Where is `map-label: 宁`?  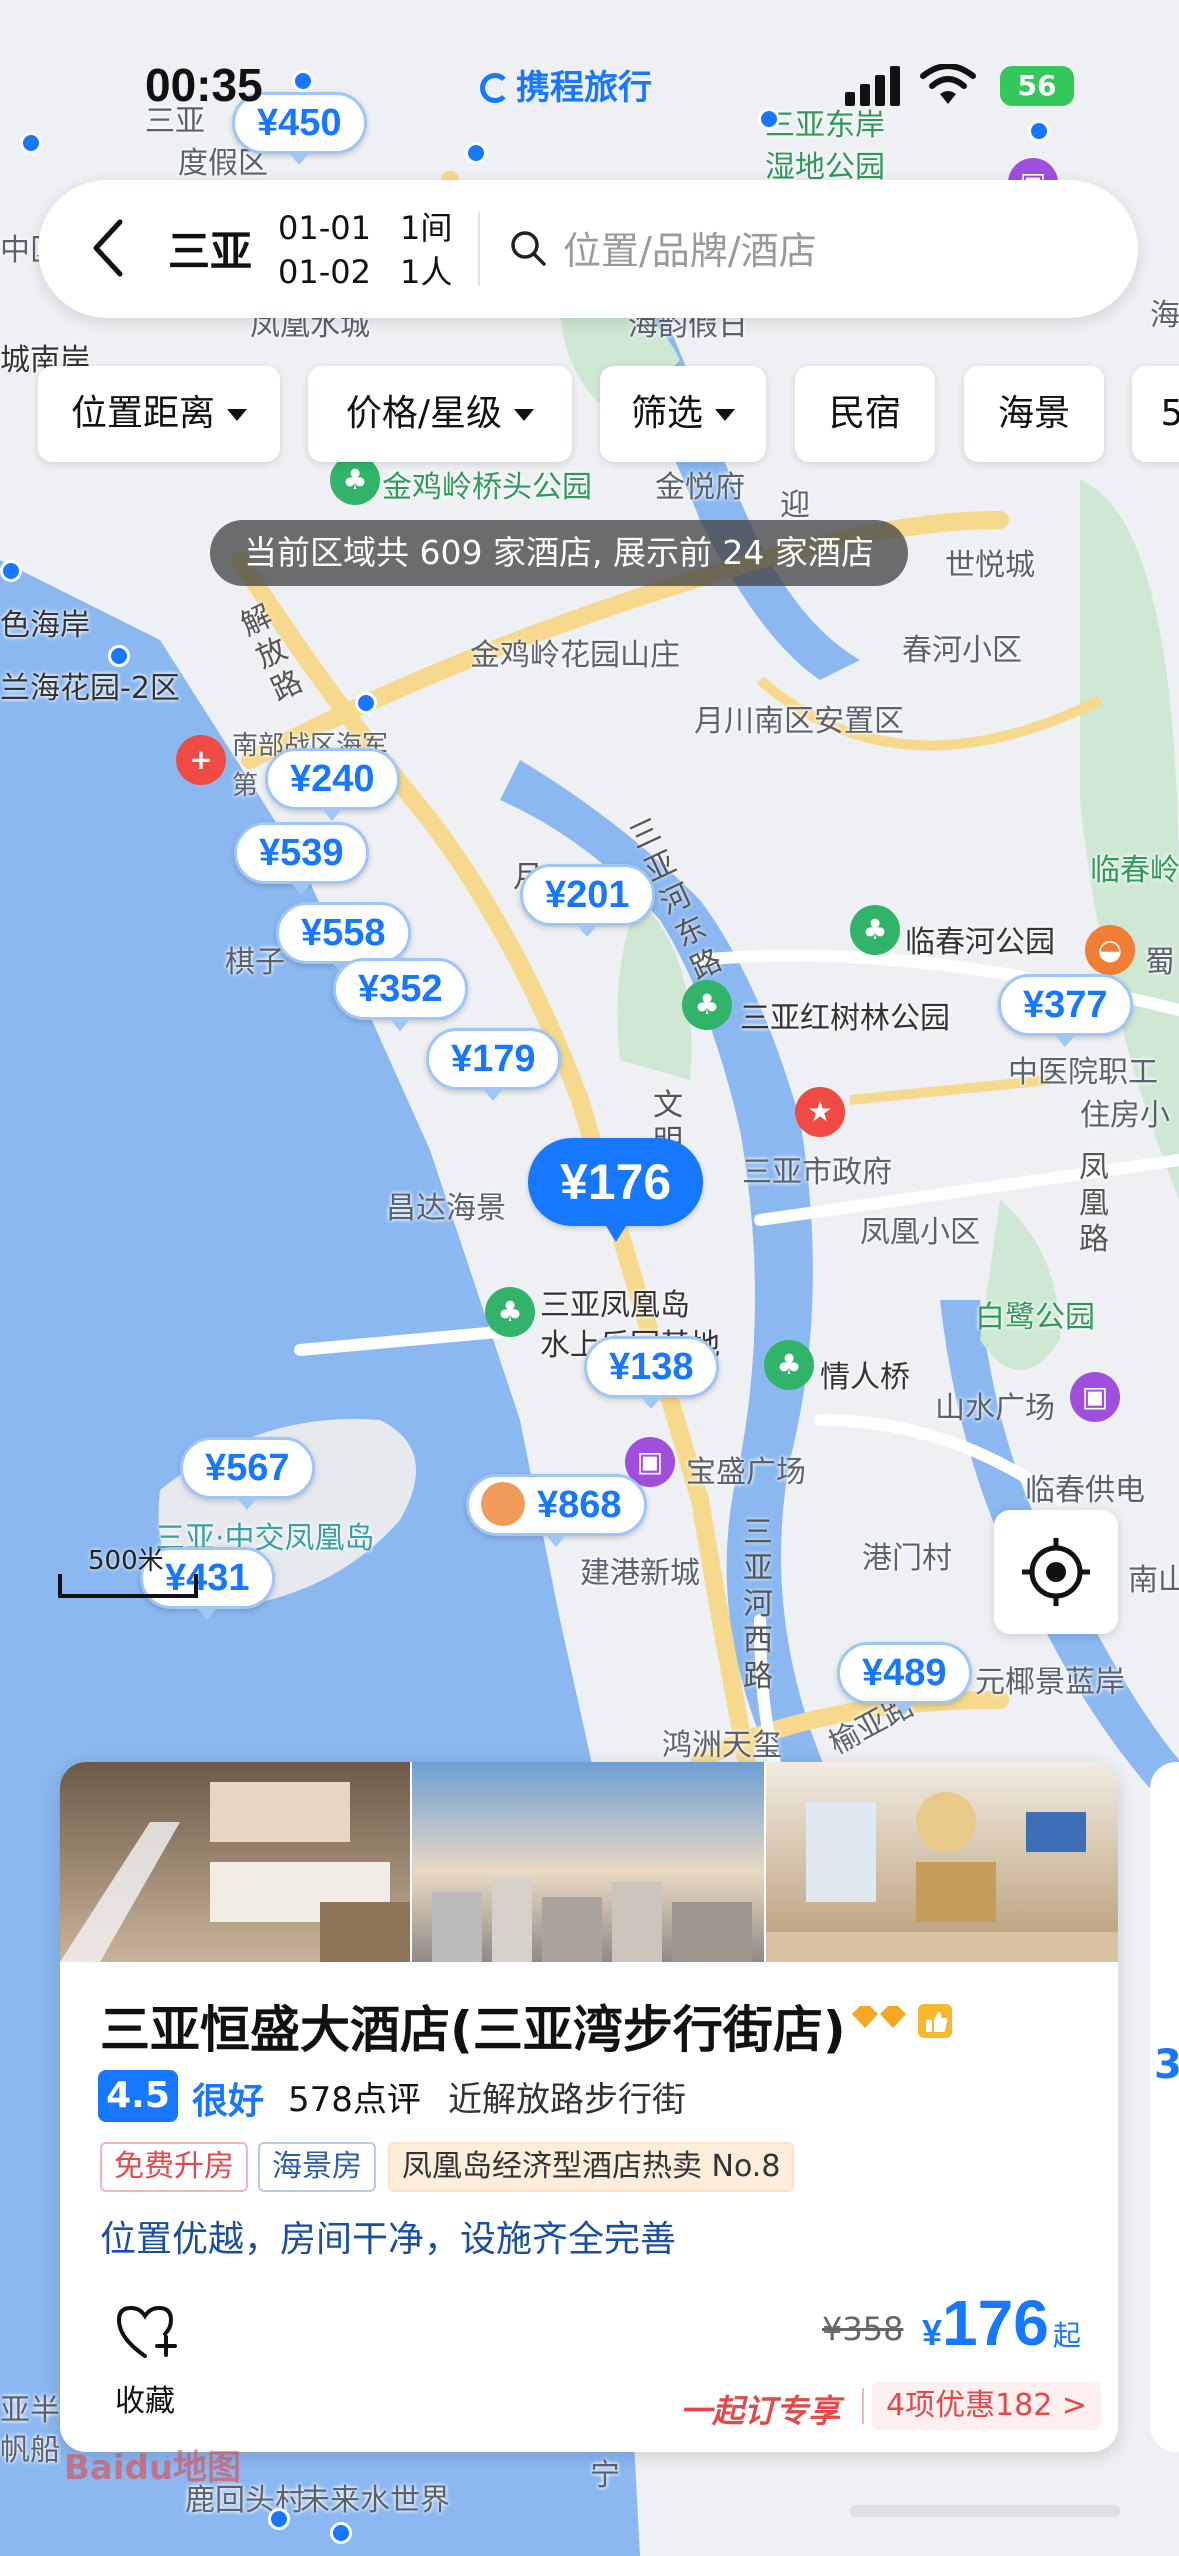 map-label: 宁 is located at coordinates (605, 2475).